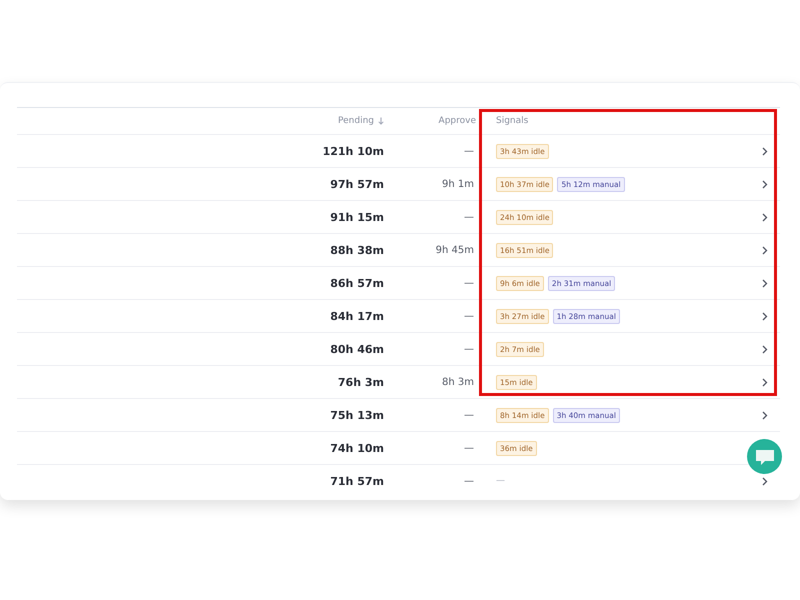 The width and height of the screenshot is (800, 600). What do you see at coordinates (357, 217) in the screenshot?
I see `pending-time: 91h 15m` at bounding box center [357, 217].